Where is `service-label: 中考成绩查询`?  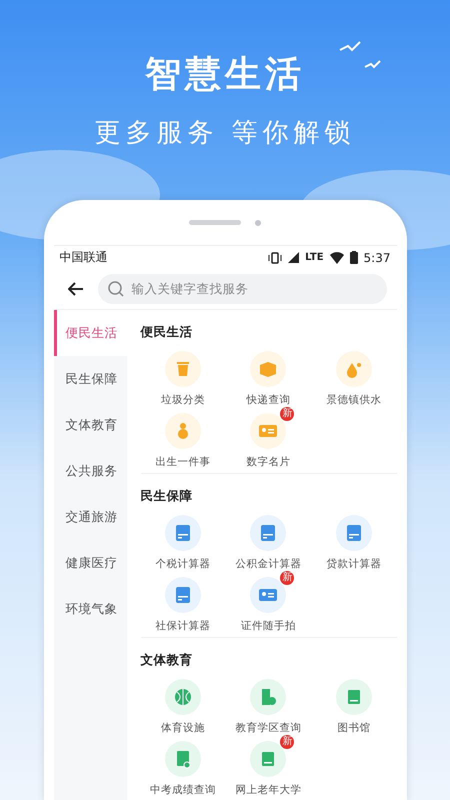
service-label: 中考成绩查询 is located at coordinates (183, 790).